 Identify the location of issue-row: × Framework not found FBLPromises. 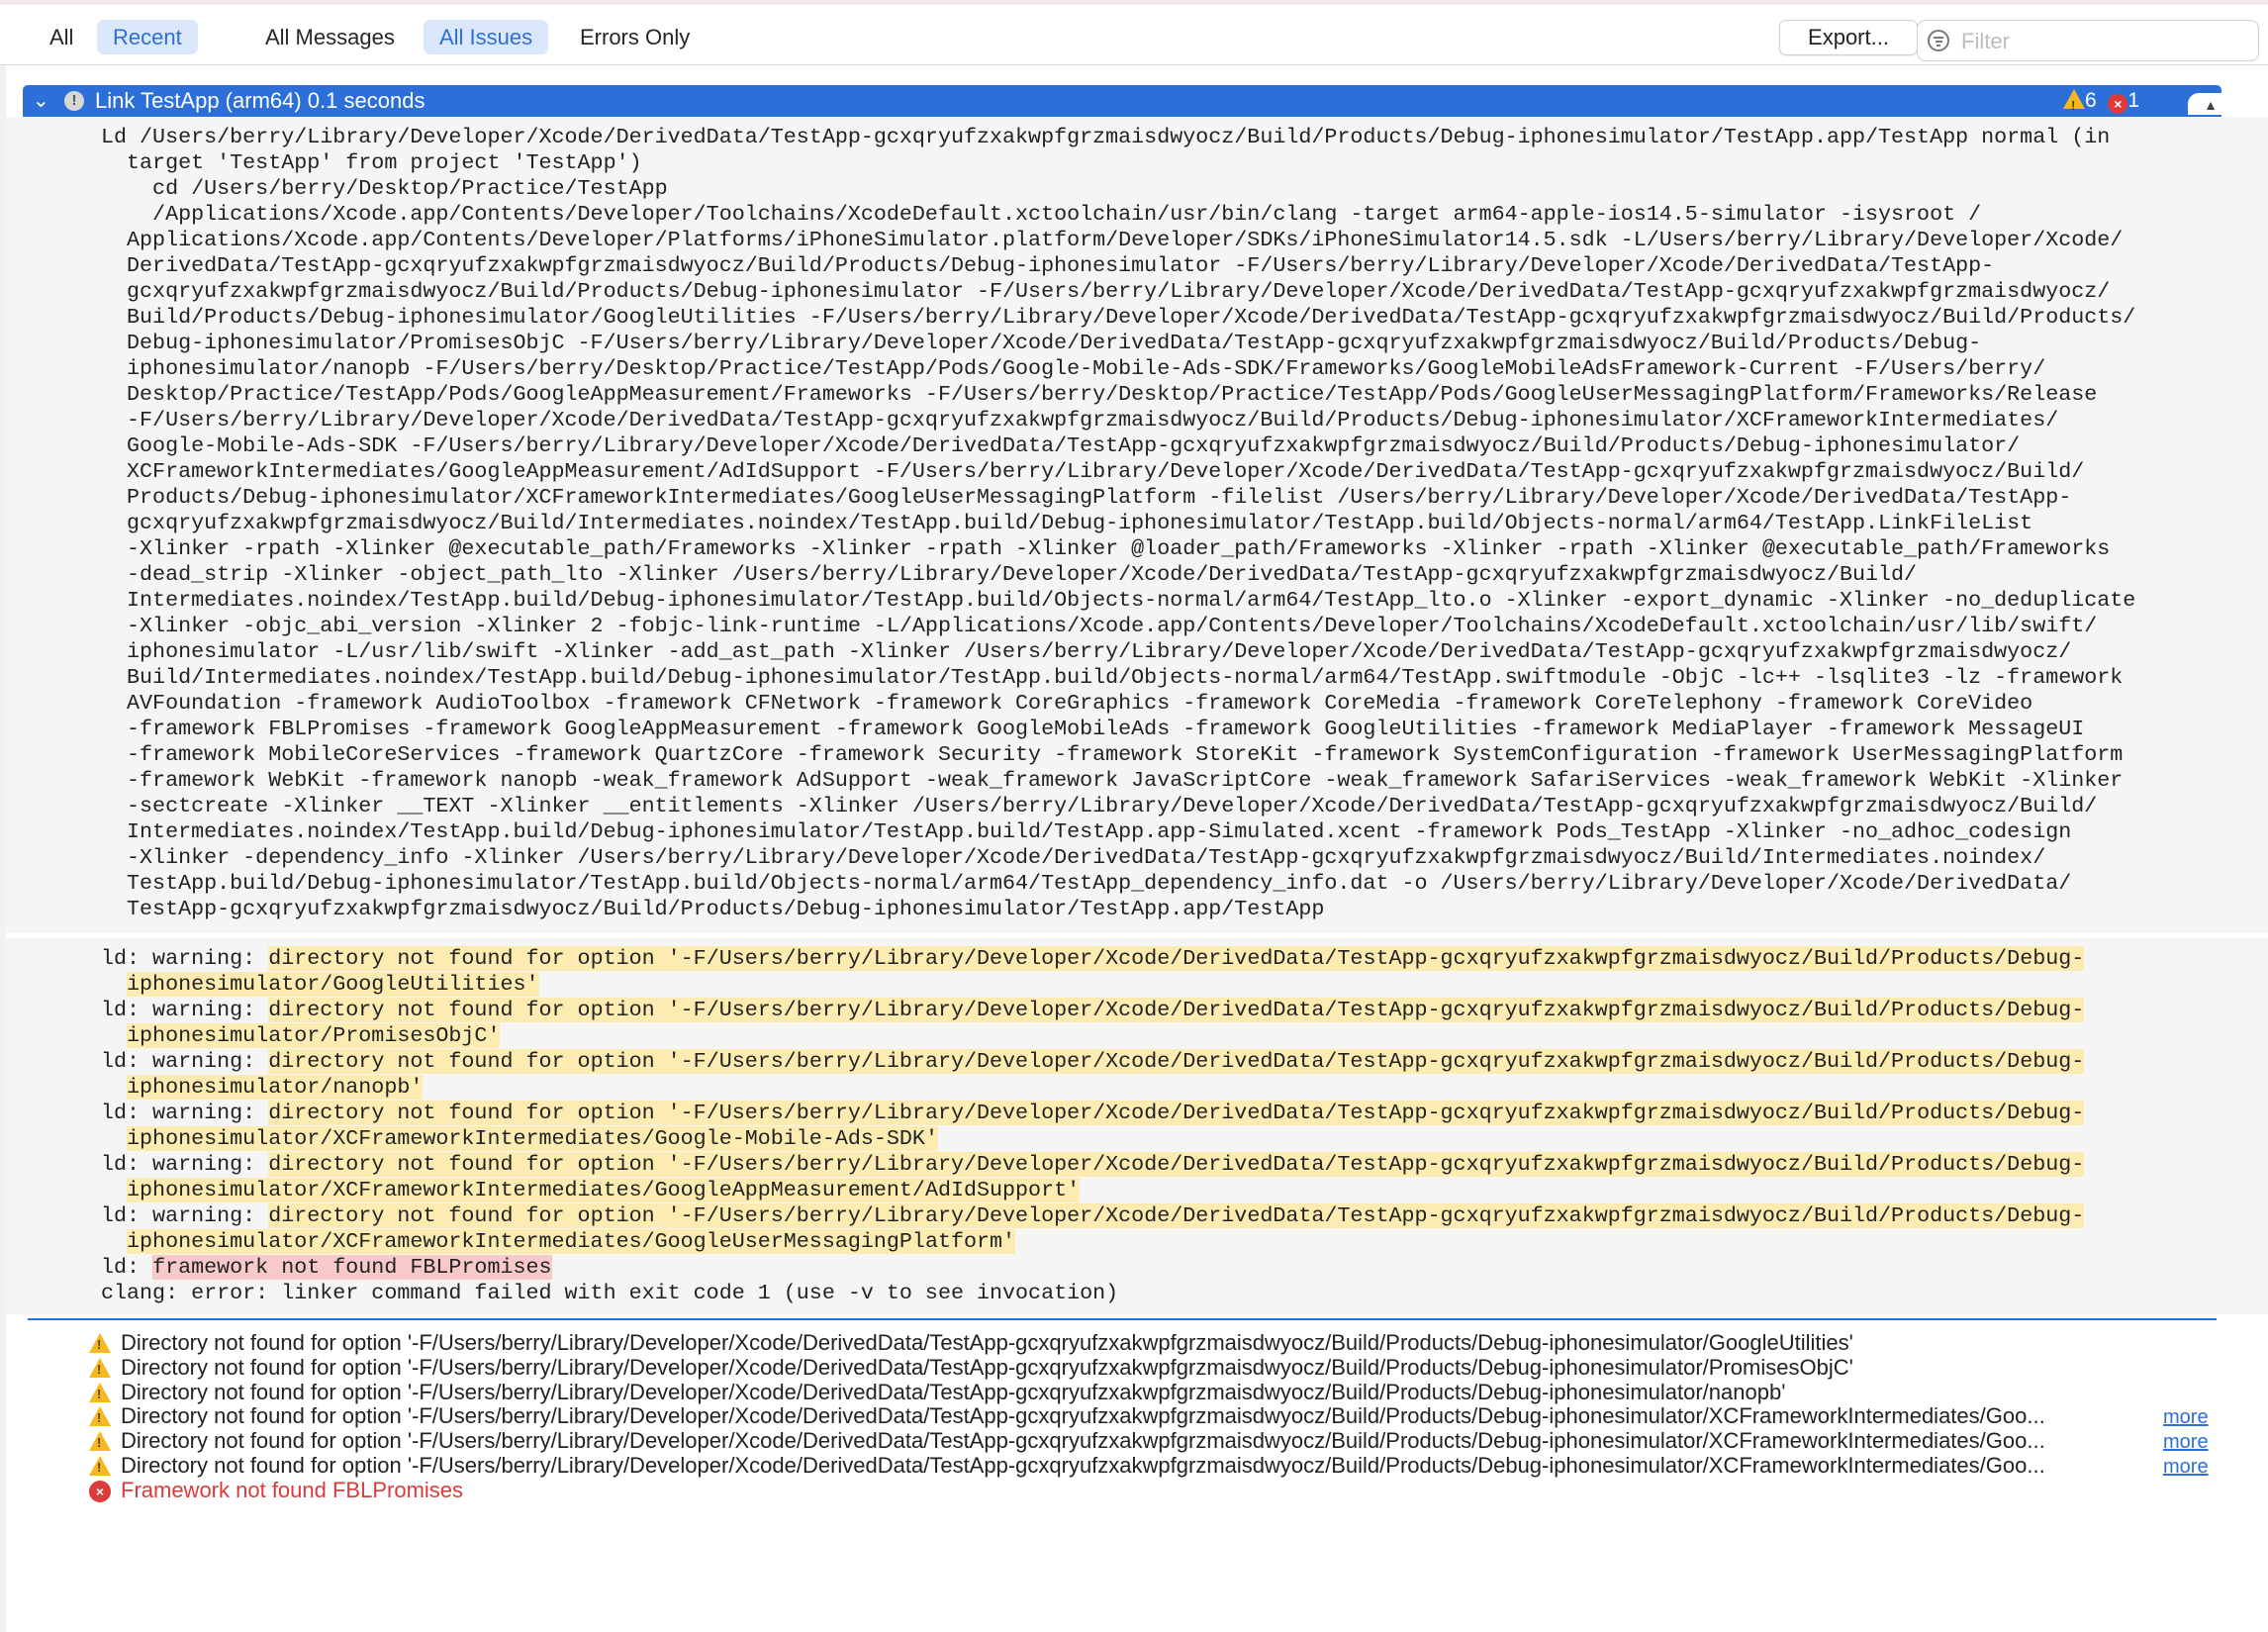
(1134, 1492).